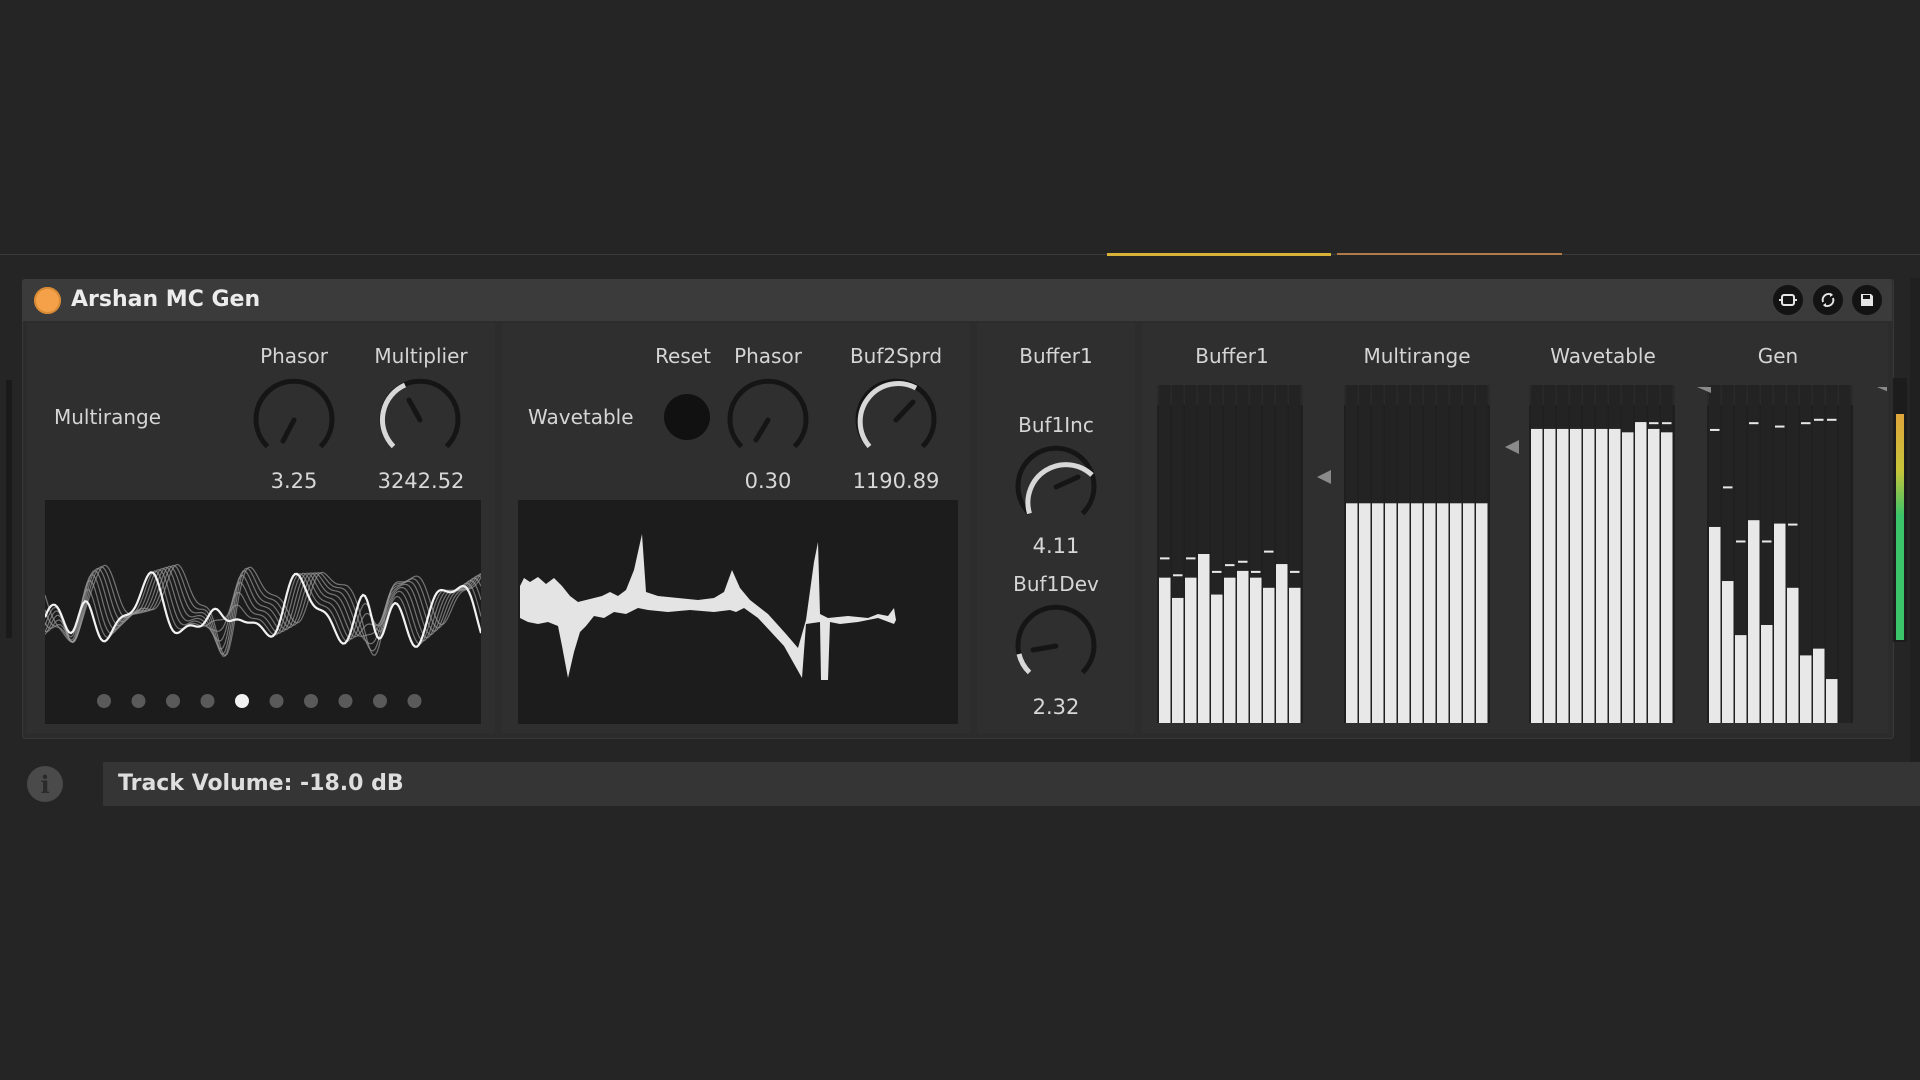  I want to click on buf1dev-knob-value: 2.32, so click(1056, 707).